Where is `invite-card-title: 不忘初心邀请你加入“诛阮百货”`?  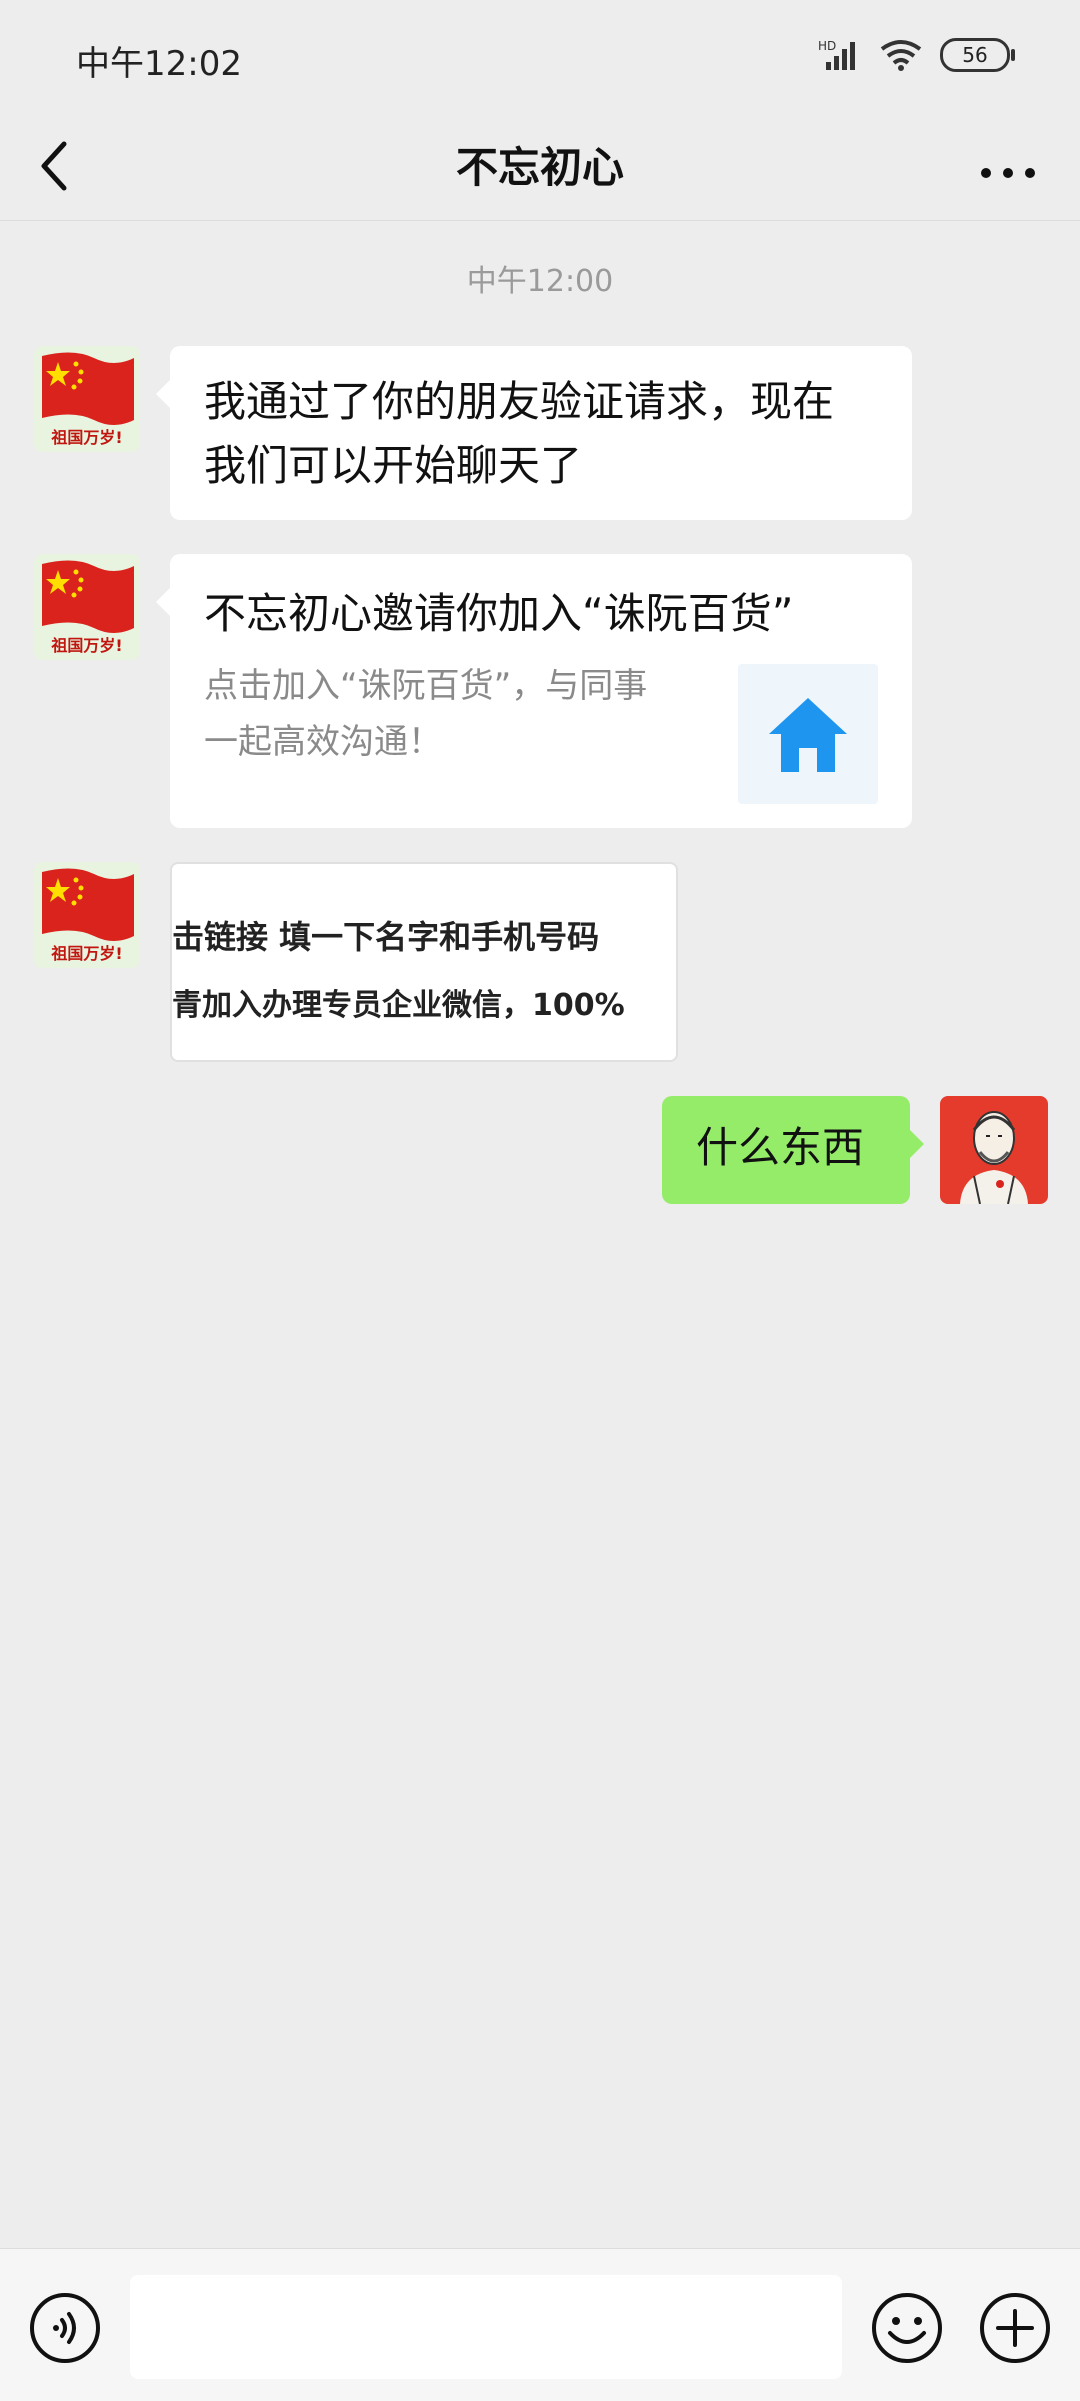 invite-card-title: 不忘初心邀请你加入“诛阮百货” is located at coordinates (499, 613).